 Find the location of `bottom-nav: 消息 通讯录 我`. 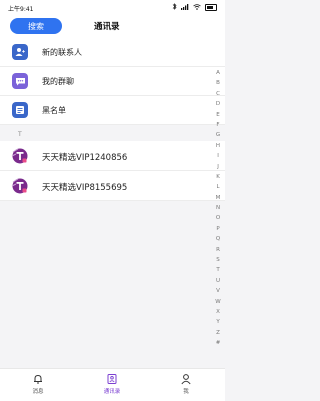

bottom-nav: 消息 通讯录 我 is located at coordinates (112, 384).